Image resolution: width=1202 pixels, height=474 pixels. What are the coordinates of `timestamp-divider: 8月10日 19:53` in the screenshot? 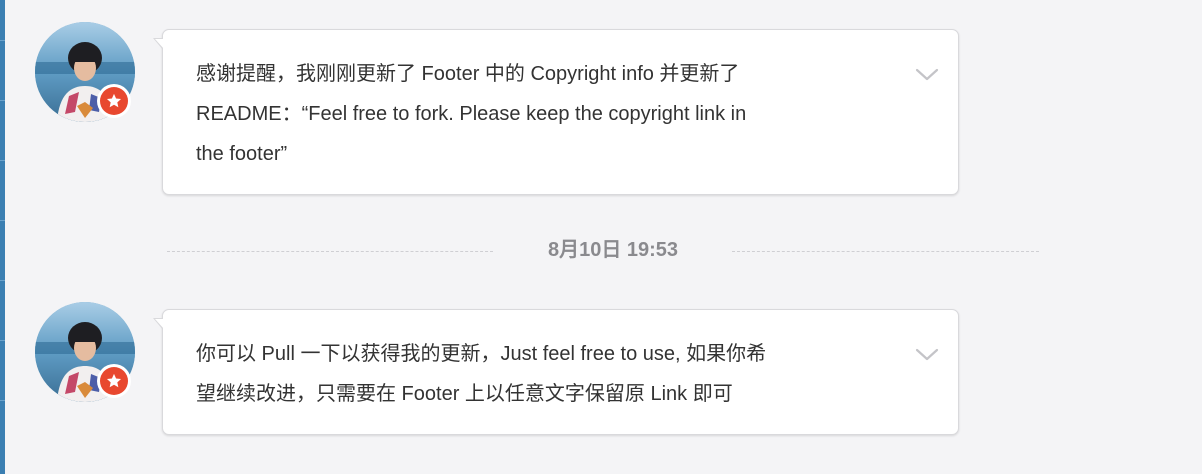 It's located at (603, 248).